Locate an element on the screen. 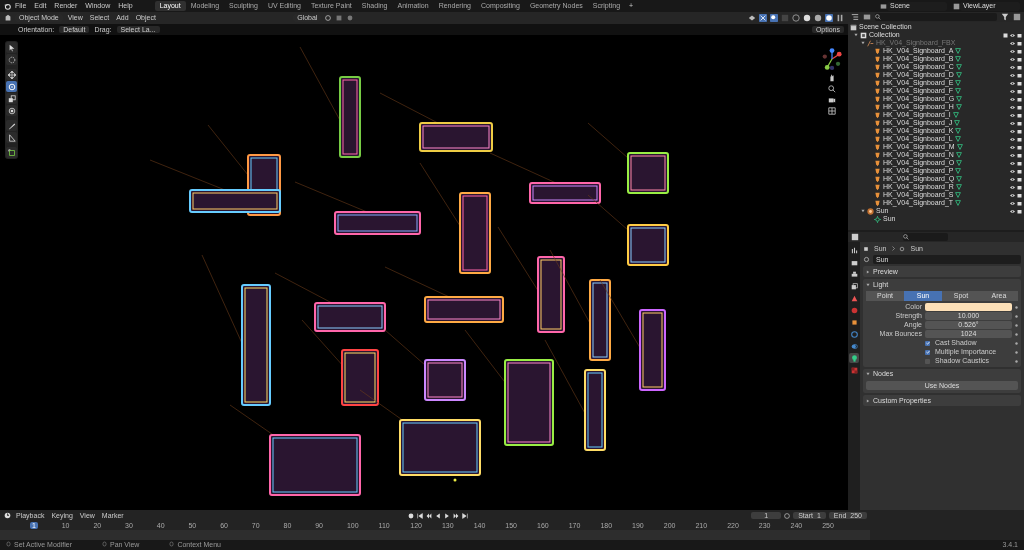 The height and width of the screenshot is (550, 1024). jump-start-icon is located at coordinates (420, 515).